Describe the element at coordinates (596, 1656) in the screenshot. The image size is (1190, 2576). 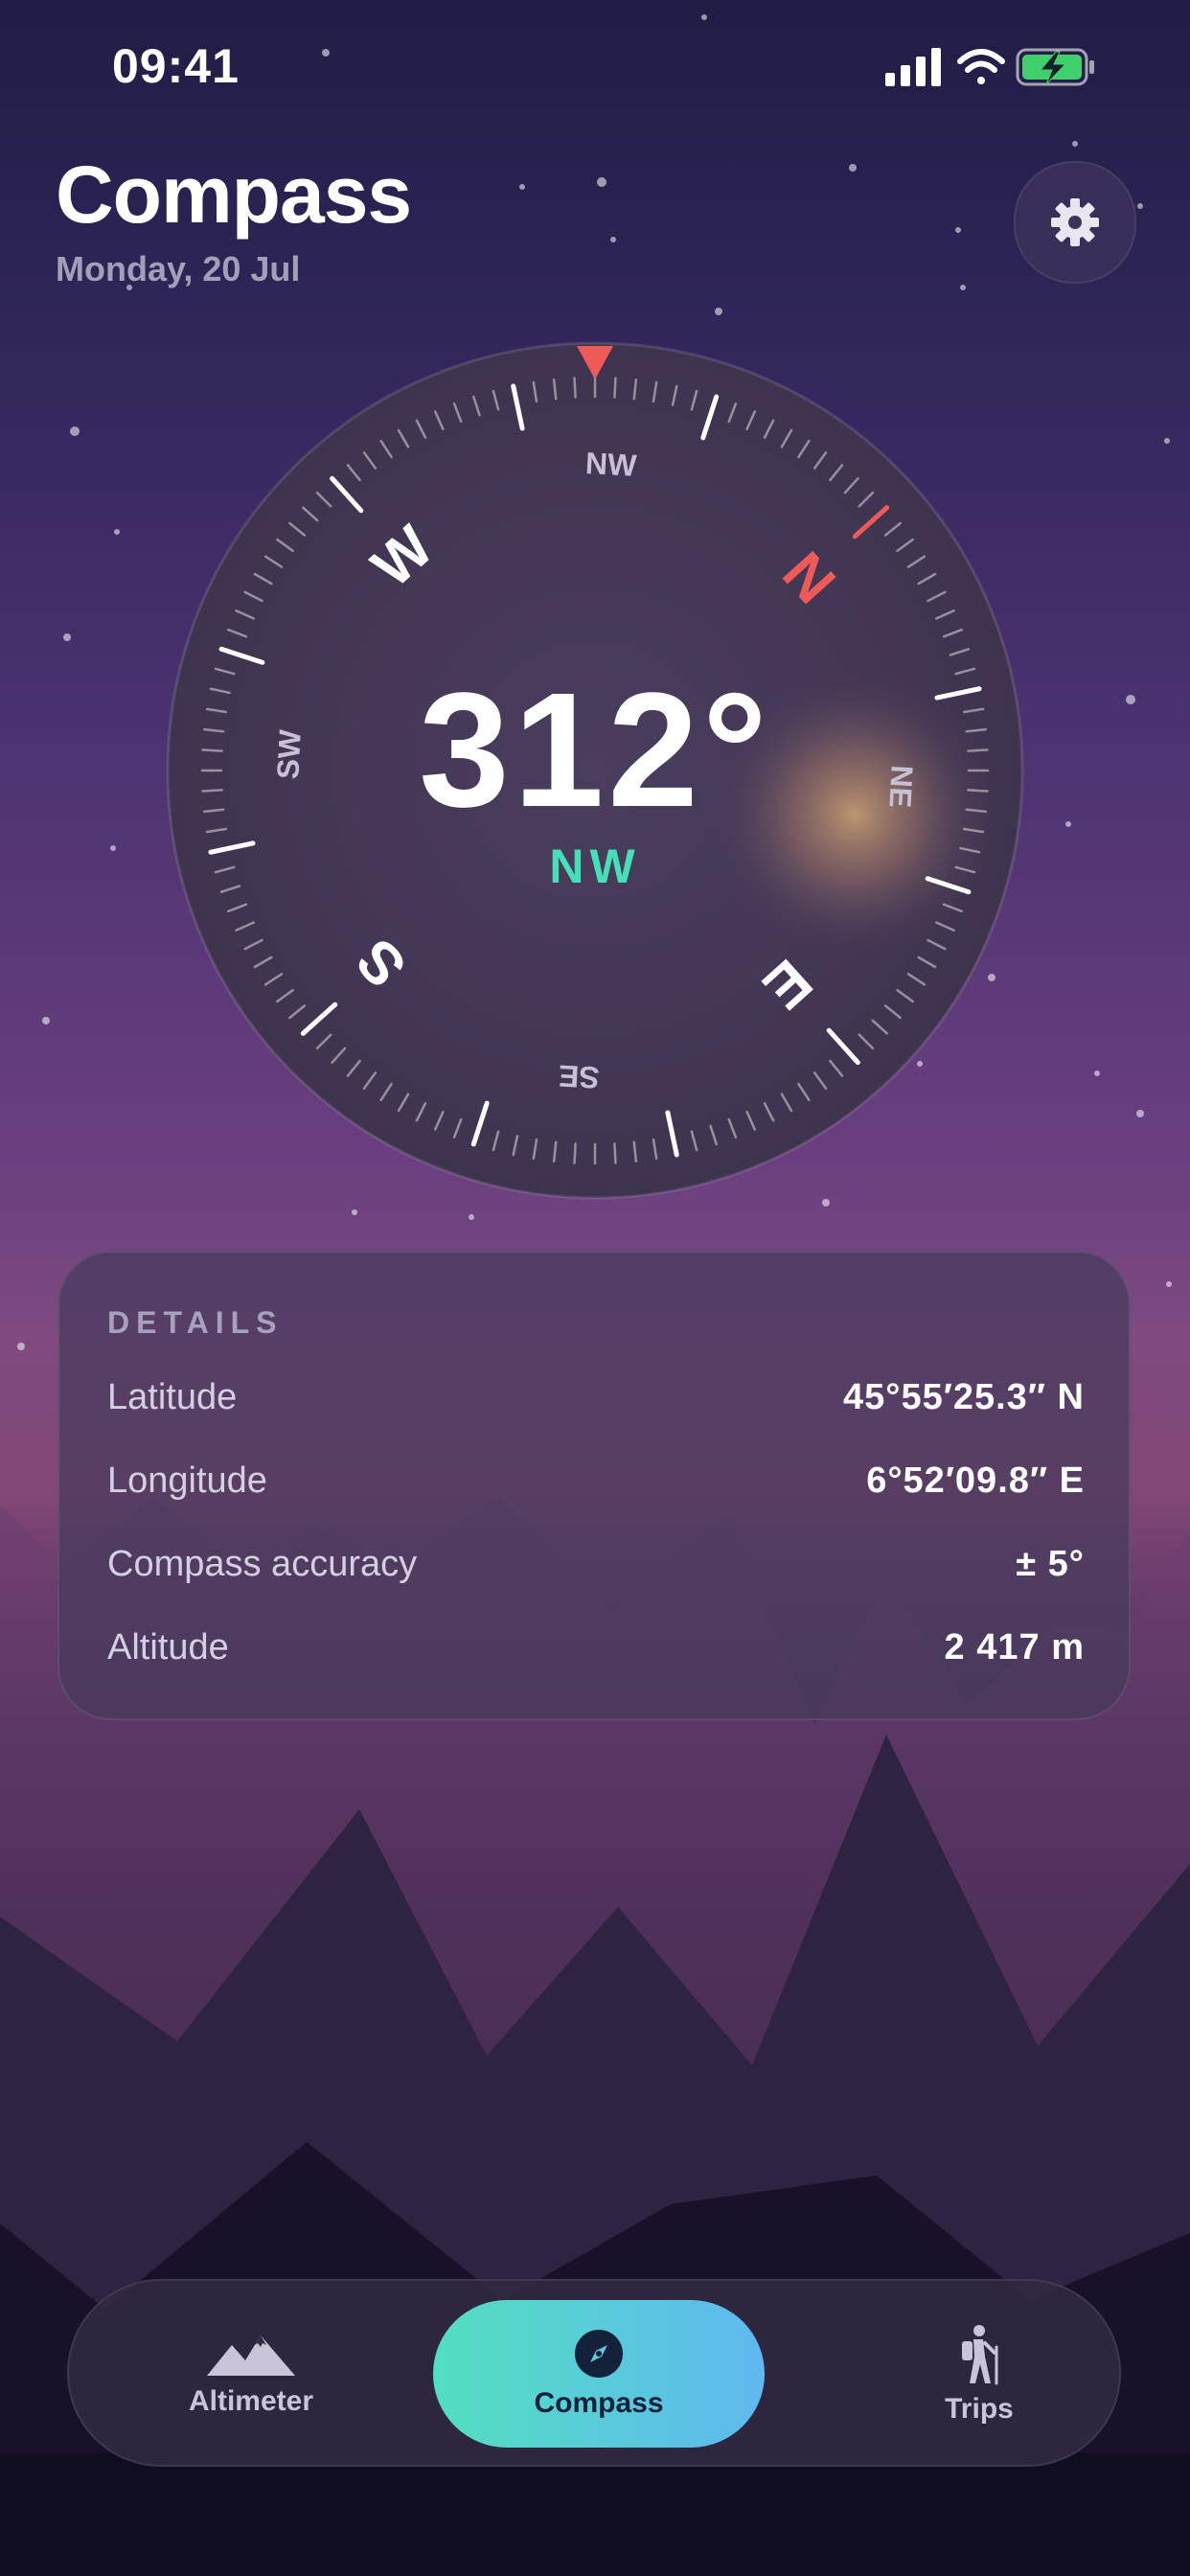
I see `detail-row-altitude: Altitude 2 417 m` at that location.